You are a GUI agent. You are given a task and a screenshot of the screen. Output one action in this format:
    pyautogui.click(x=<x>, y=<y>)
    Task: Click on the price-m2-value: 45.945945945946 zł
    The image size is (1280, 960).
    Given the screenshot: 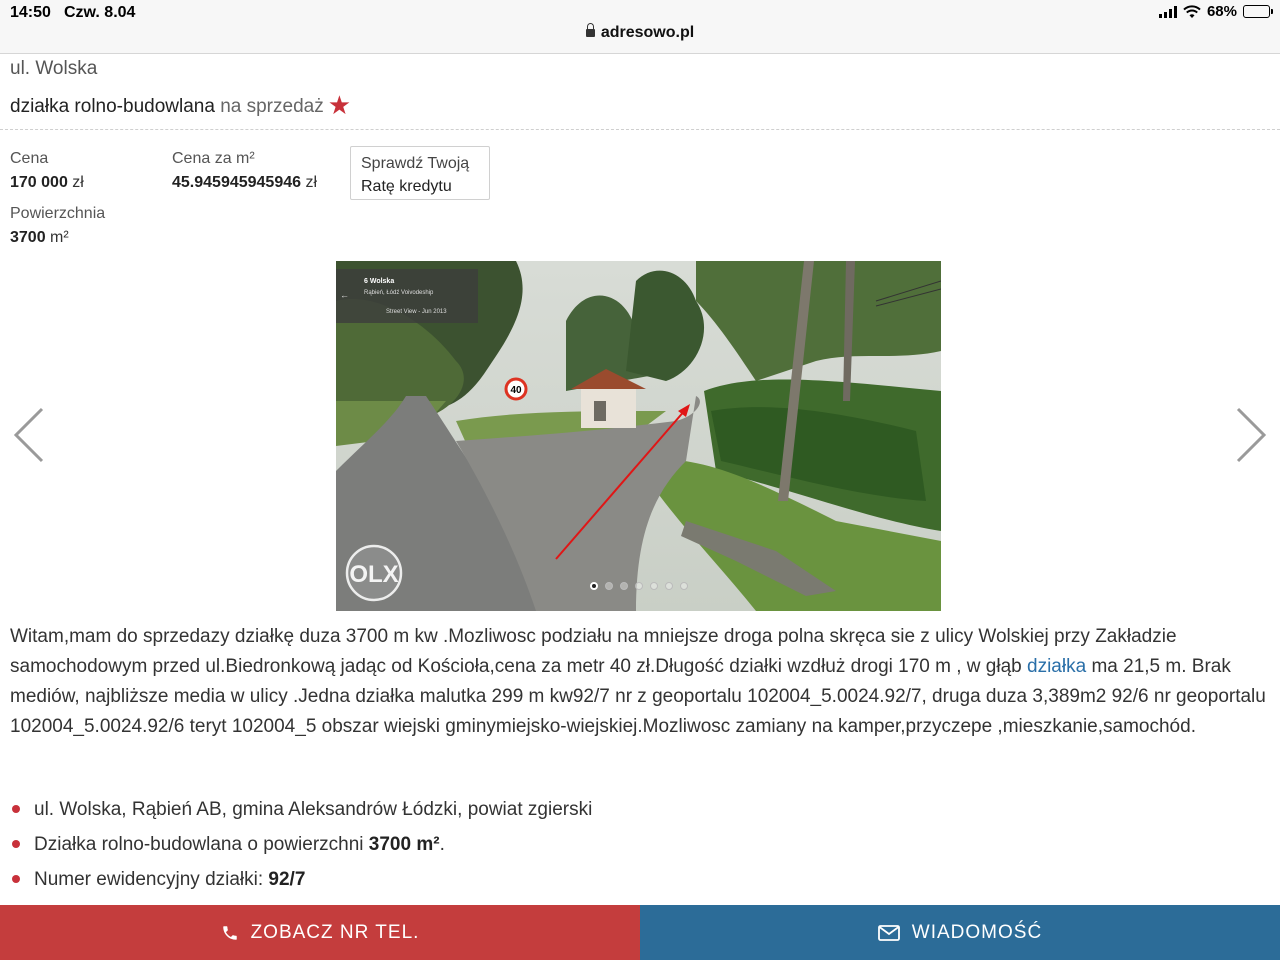 What is the action you would take?
    pyautogui.click(x=244, y=183)
    